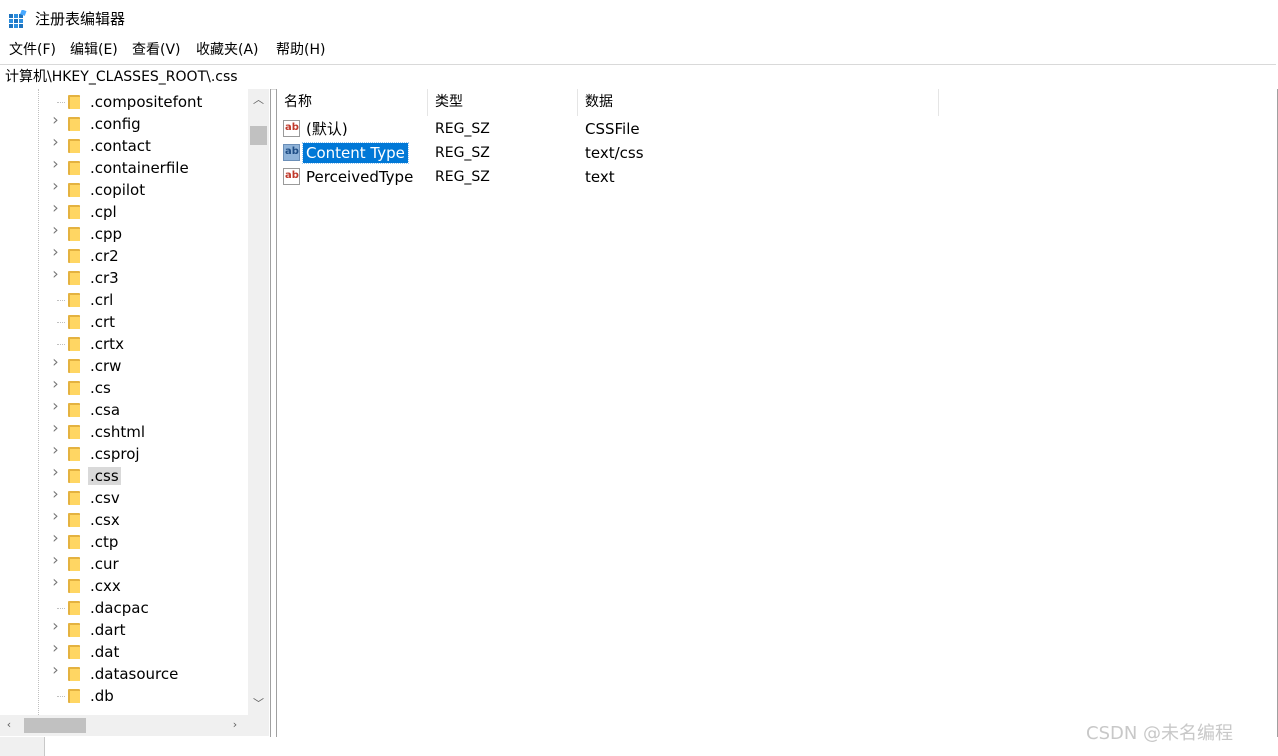 The image size is (1278, 756). What do you see at coordinates (104, 652) in the screenshot?
I see `tree-item-label: .dat` at bounding box center [104, 652].